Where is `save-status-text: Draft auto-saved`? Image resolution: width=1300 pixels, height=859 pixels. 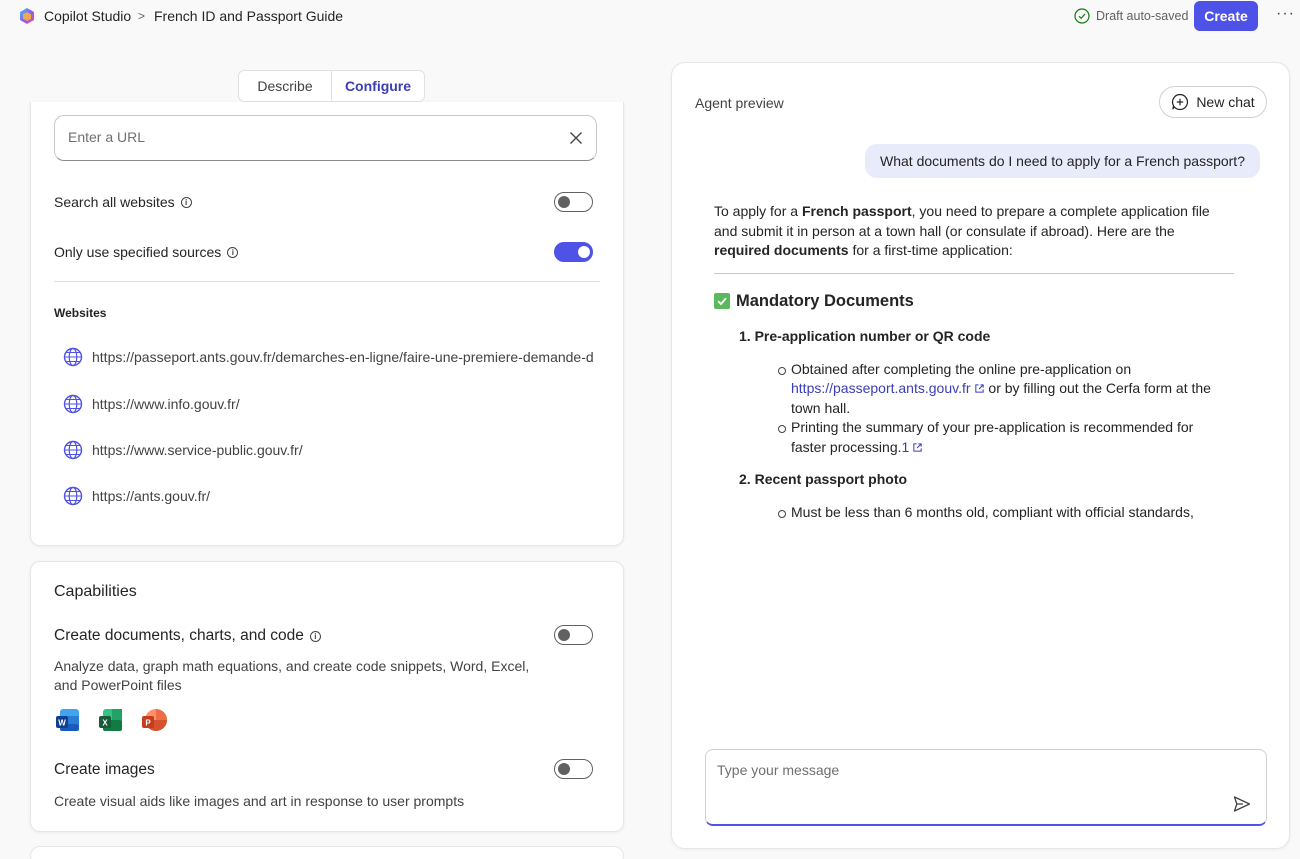
save-status-text: Draft auto-saved is located at coordinates (1142, 16).